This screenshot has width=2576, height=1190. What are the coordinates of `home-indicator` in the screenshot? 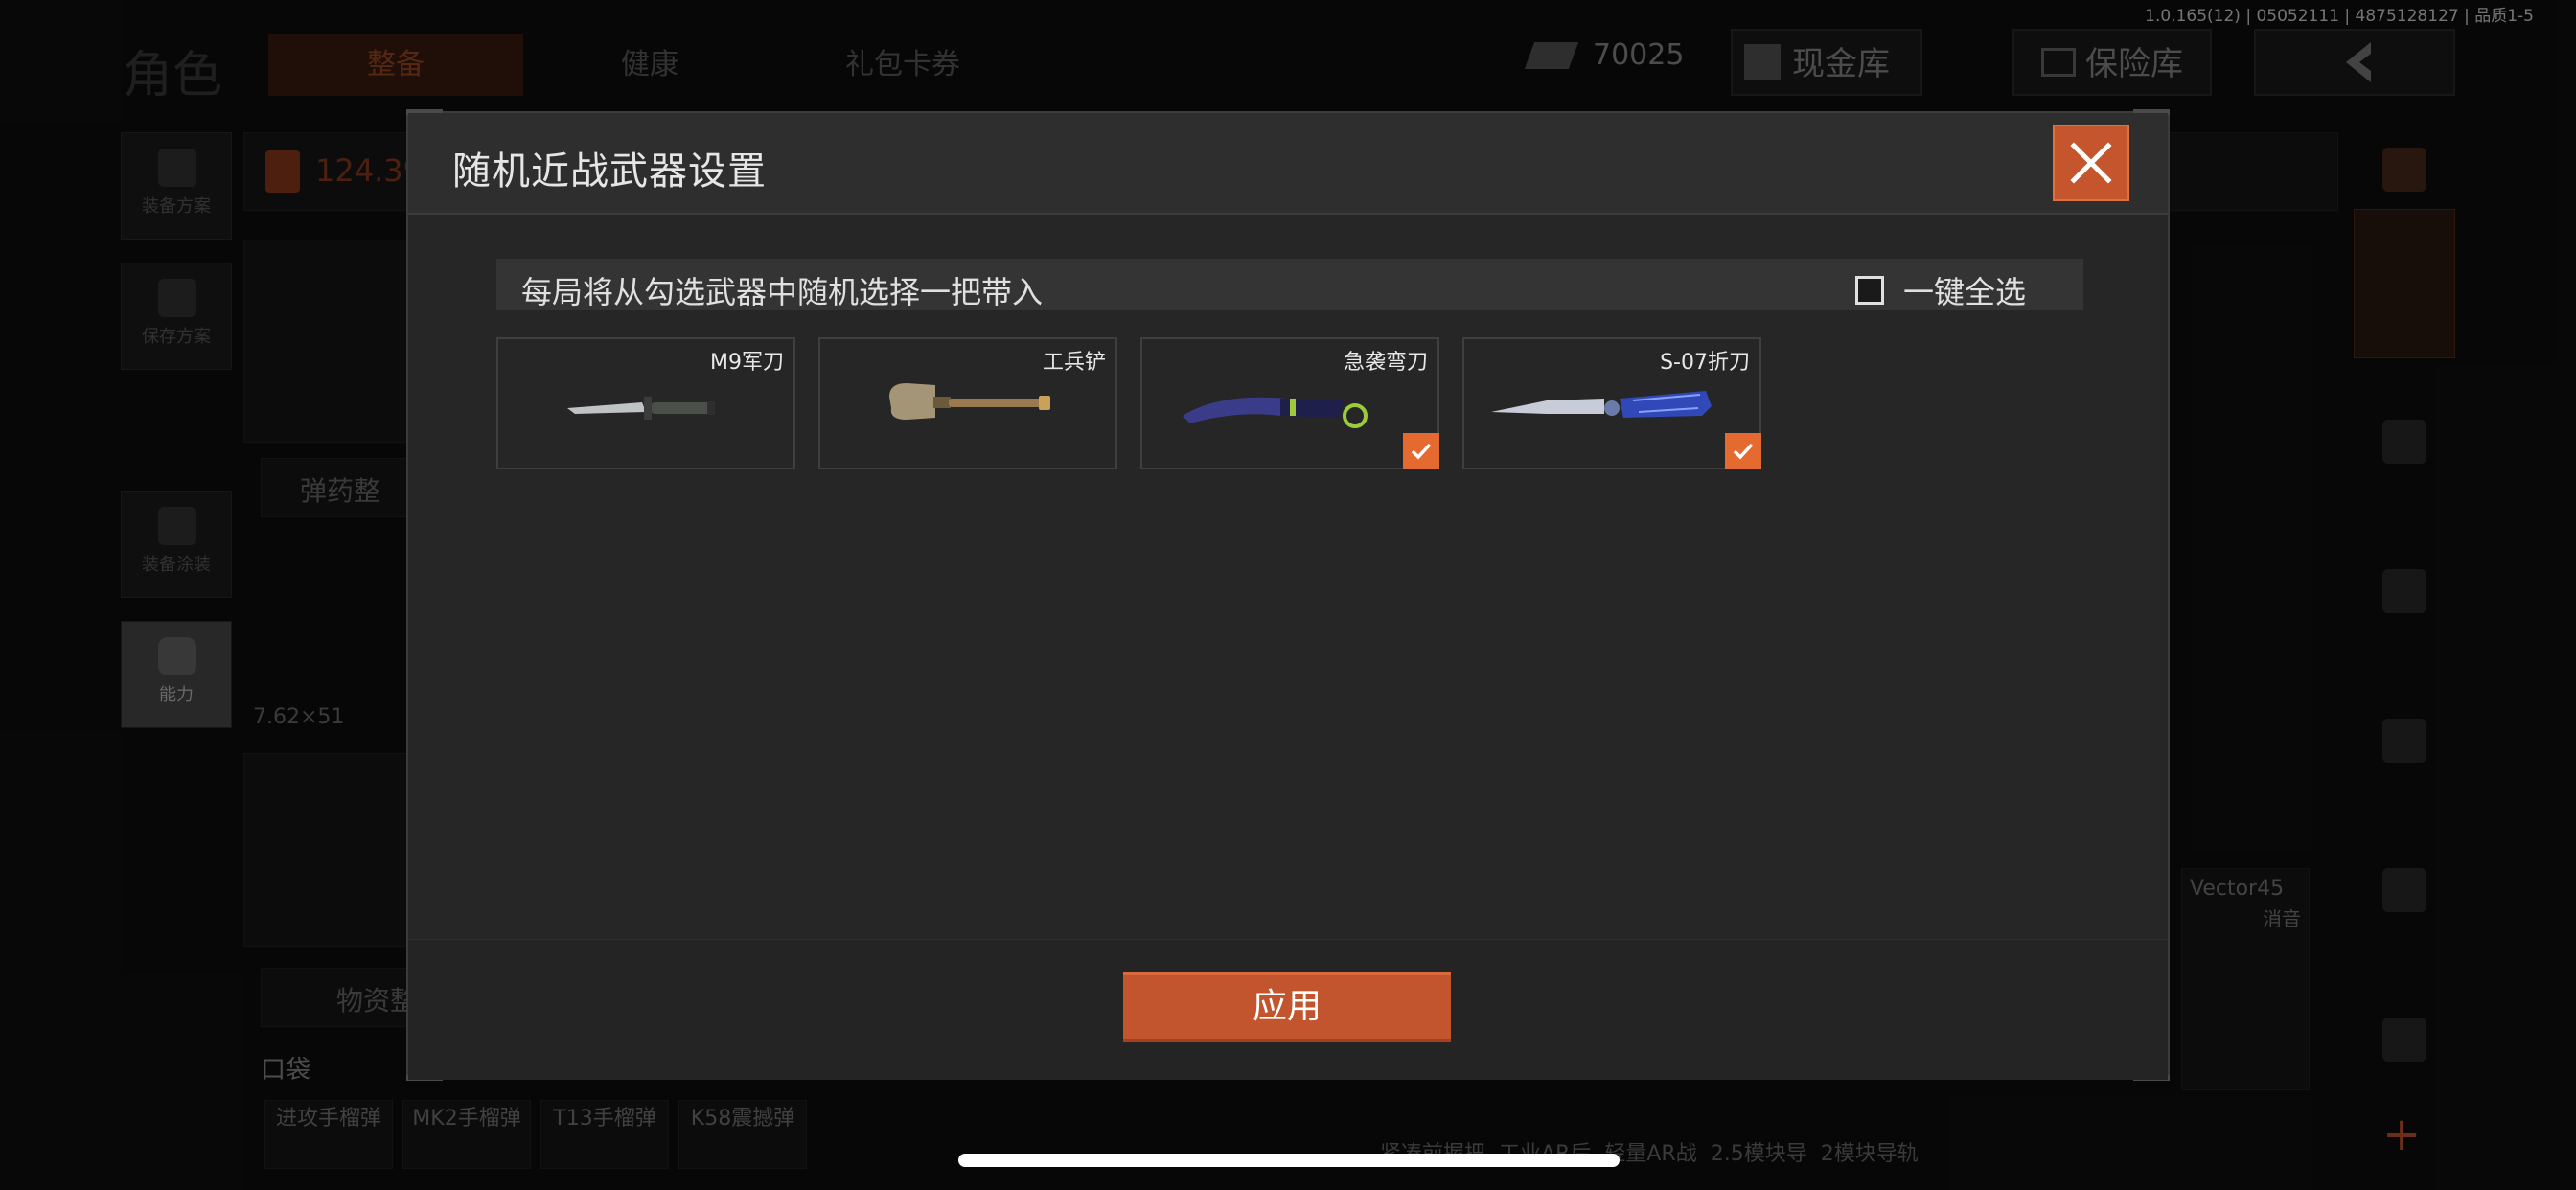 It's located at (1289, 1161).